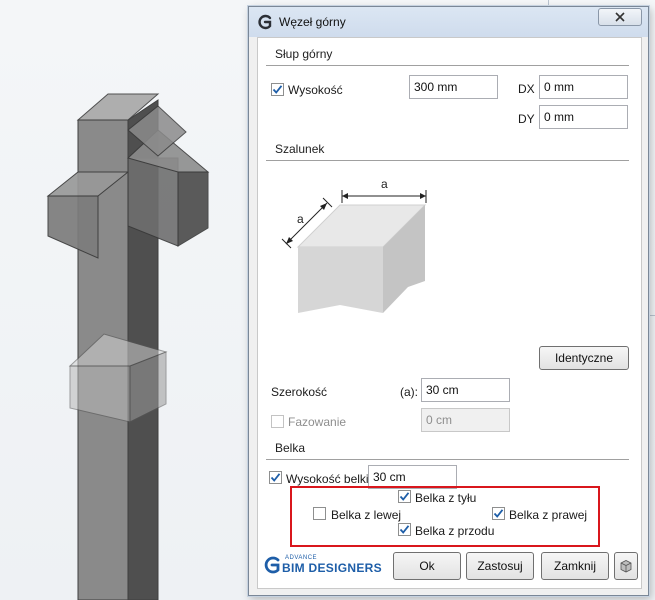  What do you see at coordinates (193, 209) in the screenshot?
I see `beam-right-side` at bounding box center [193, 209].